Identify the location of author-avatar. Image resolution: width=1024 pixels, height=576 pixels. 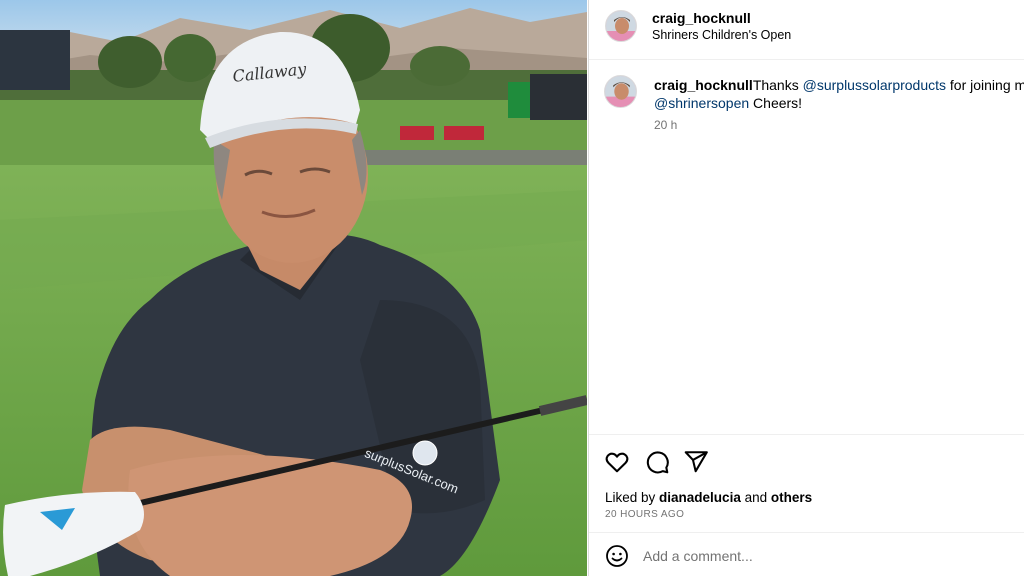
(621, 26).